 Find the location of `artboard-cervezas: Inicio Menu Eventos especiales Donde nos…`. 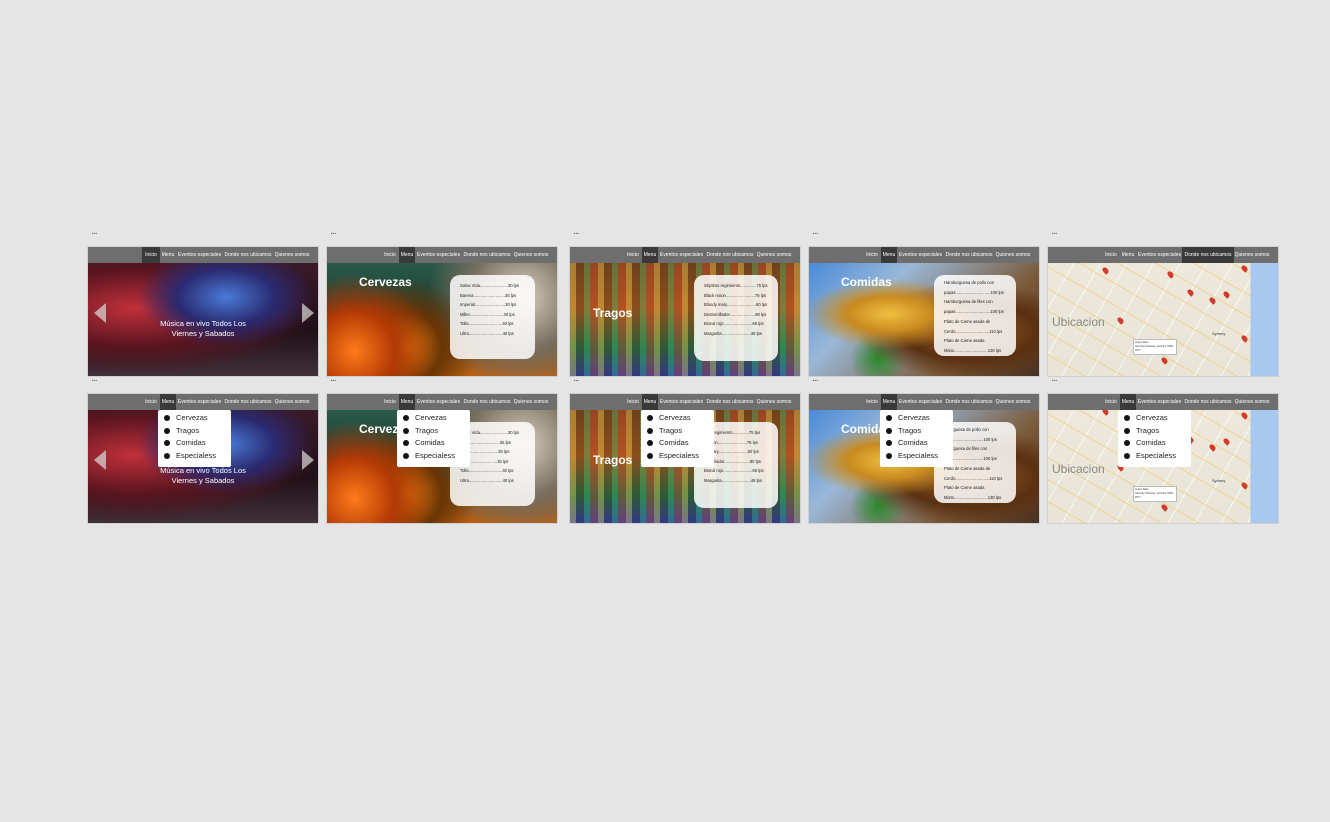

artboard-cervezas: Inicio Menu Eventos especiales Donde nos… is located at coordinates (442, 311).